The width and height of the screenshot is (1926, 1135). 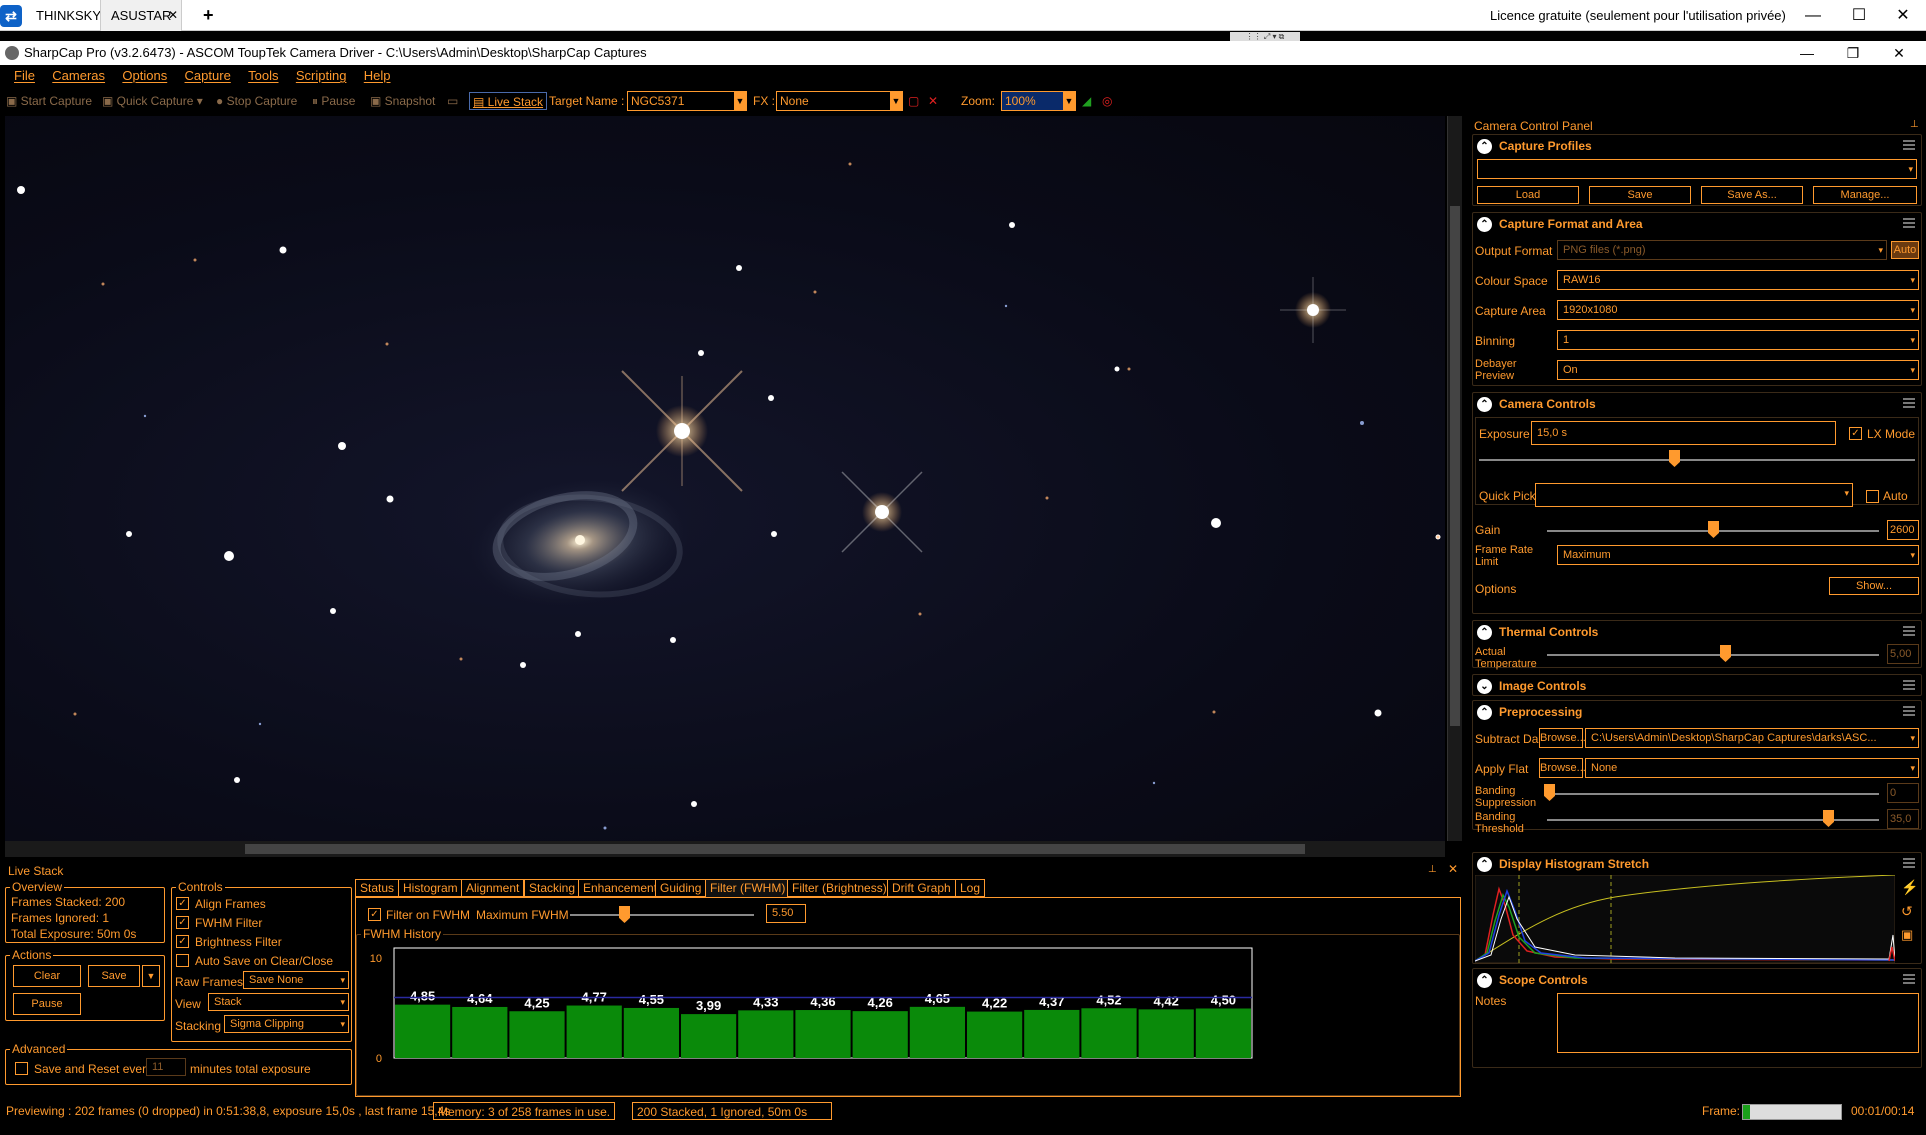 I want to click on tab-histogram: Histogram, so click(x=430, y=888).